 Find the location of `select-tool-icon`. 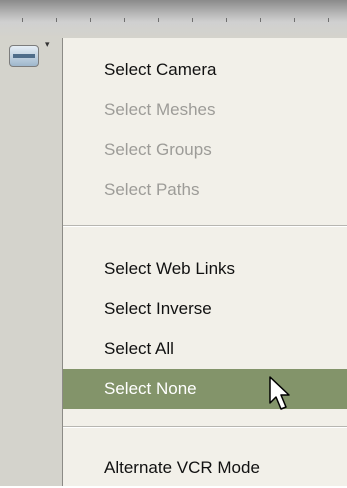

select-tool-icon is located at coordinates (24, 56).